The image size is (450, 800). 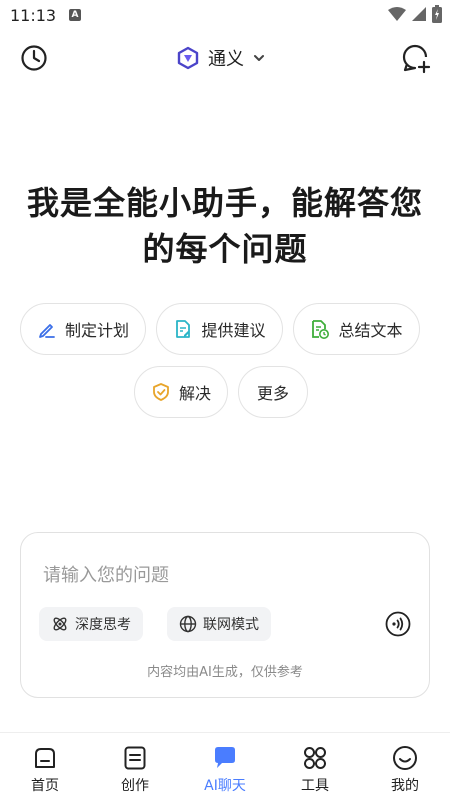 I want to click on nav-ai-chat: AI聊天, so click(x=225, y=766).